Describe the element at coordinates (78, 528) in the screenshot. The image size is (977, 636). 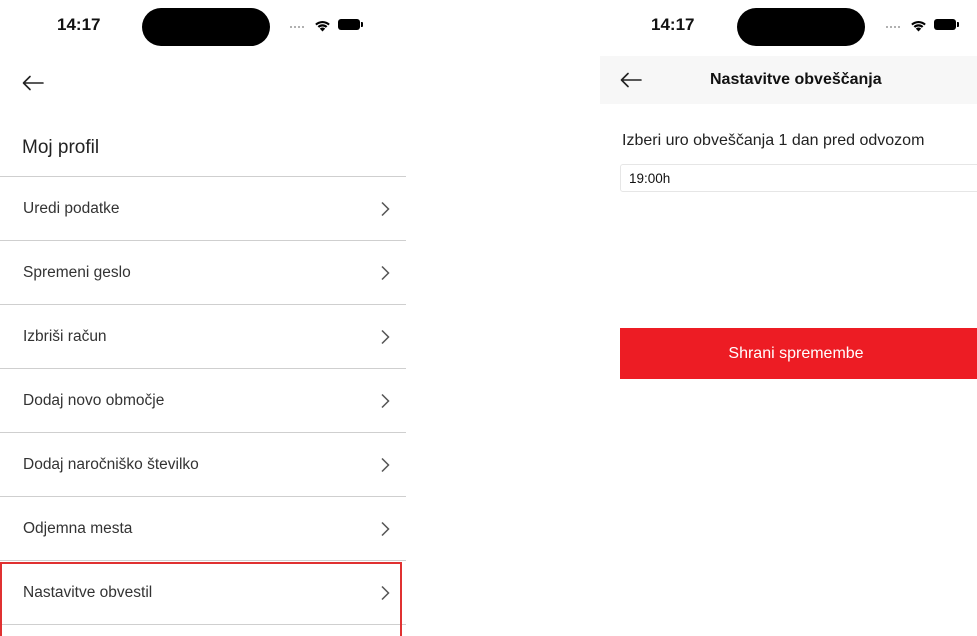
I see `menu-item-label: Odjemna mesta` at that location.